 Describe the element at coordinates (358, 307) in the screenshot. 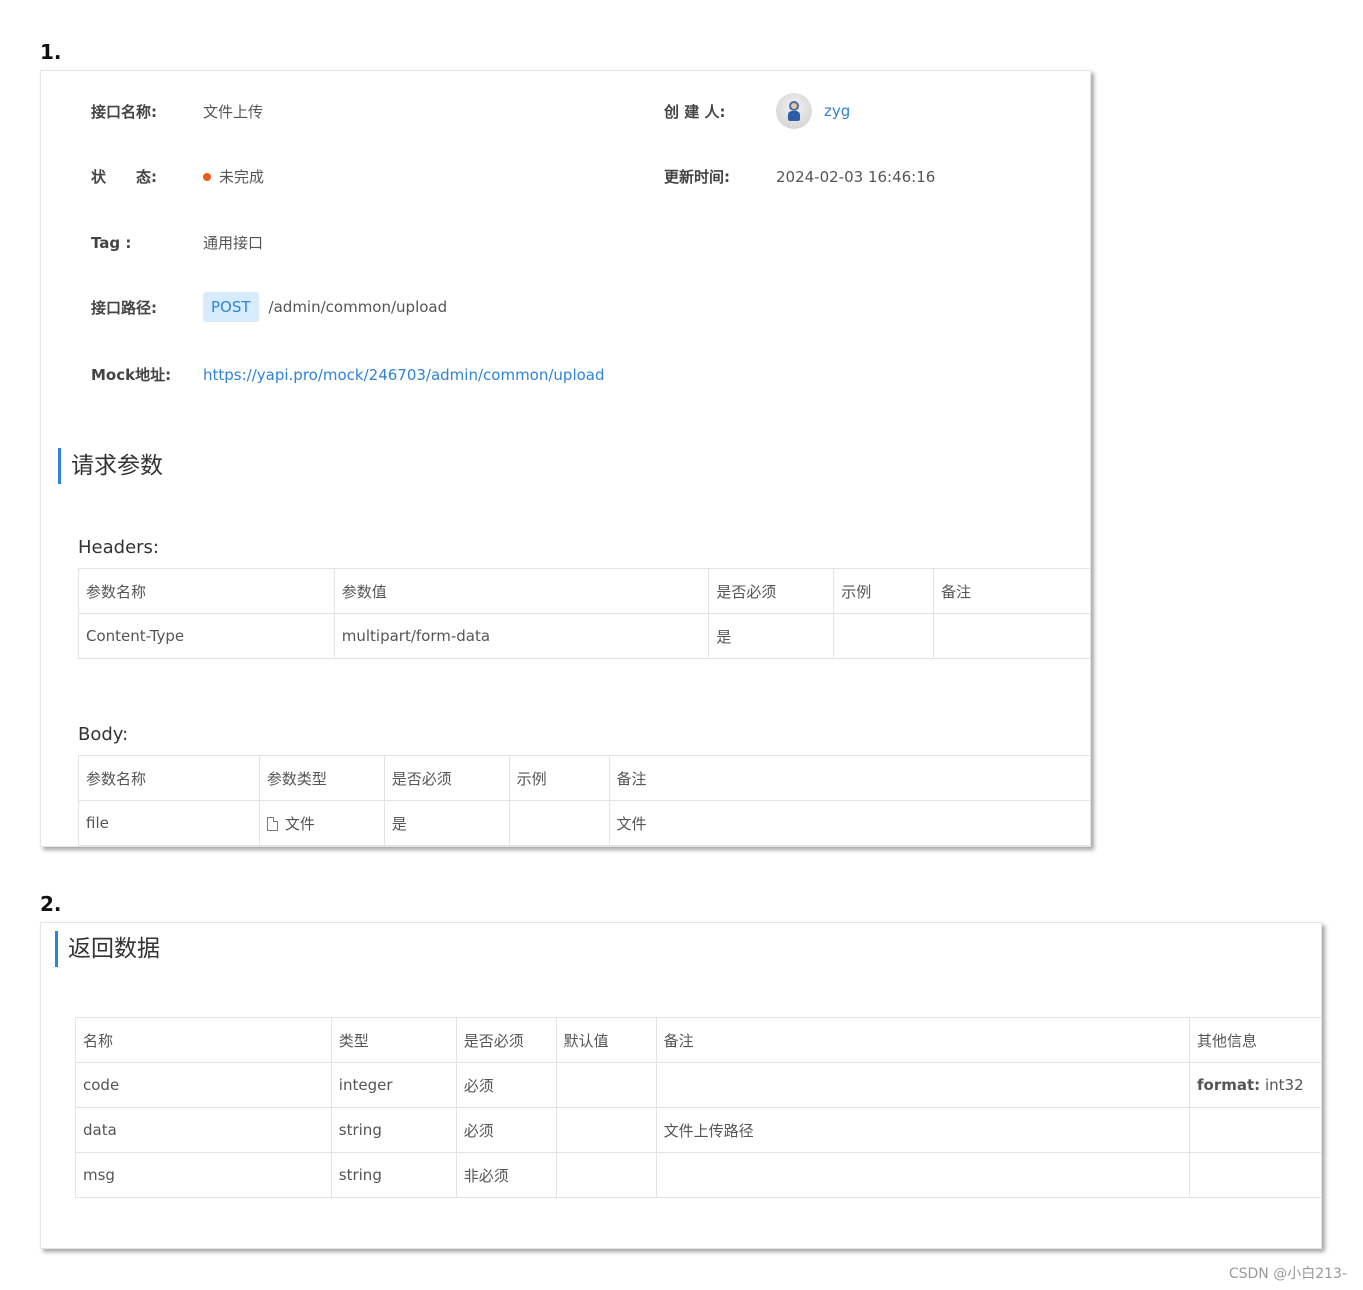

I see `path-value: /admin/common/upload` at that location.